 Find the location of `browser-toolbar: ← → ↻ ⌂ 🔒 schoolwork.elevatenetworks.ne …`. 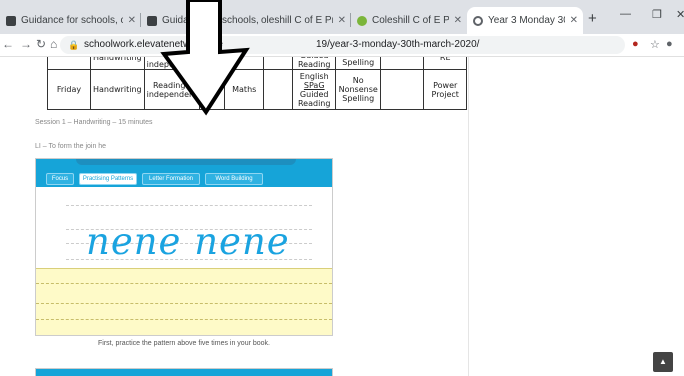

browser-toolbar: ← → ↻ ⌂ 🔒 schoolwork.elevatenetworks.ne … is located at coordinates (342, 45).